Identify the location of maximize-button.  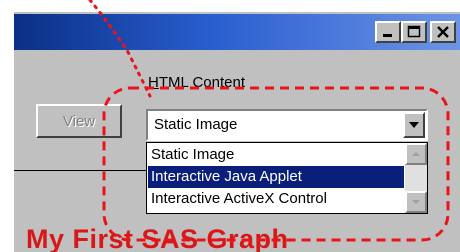
(414, 32).